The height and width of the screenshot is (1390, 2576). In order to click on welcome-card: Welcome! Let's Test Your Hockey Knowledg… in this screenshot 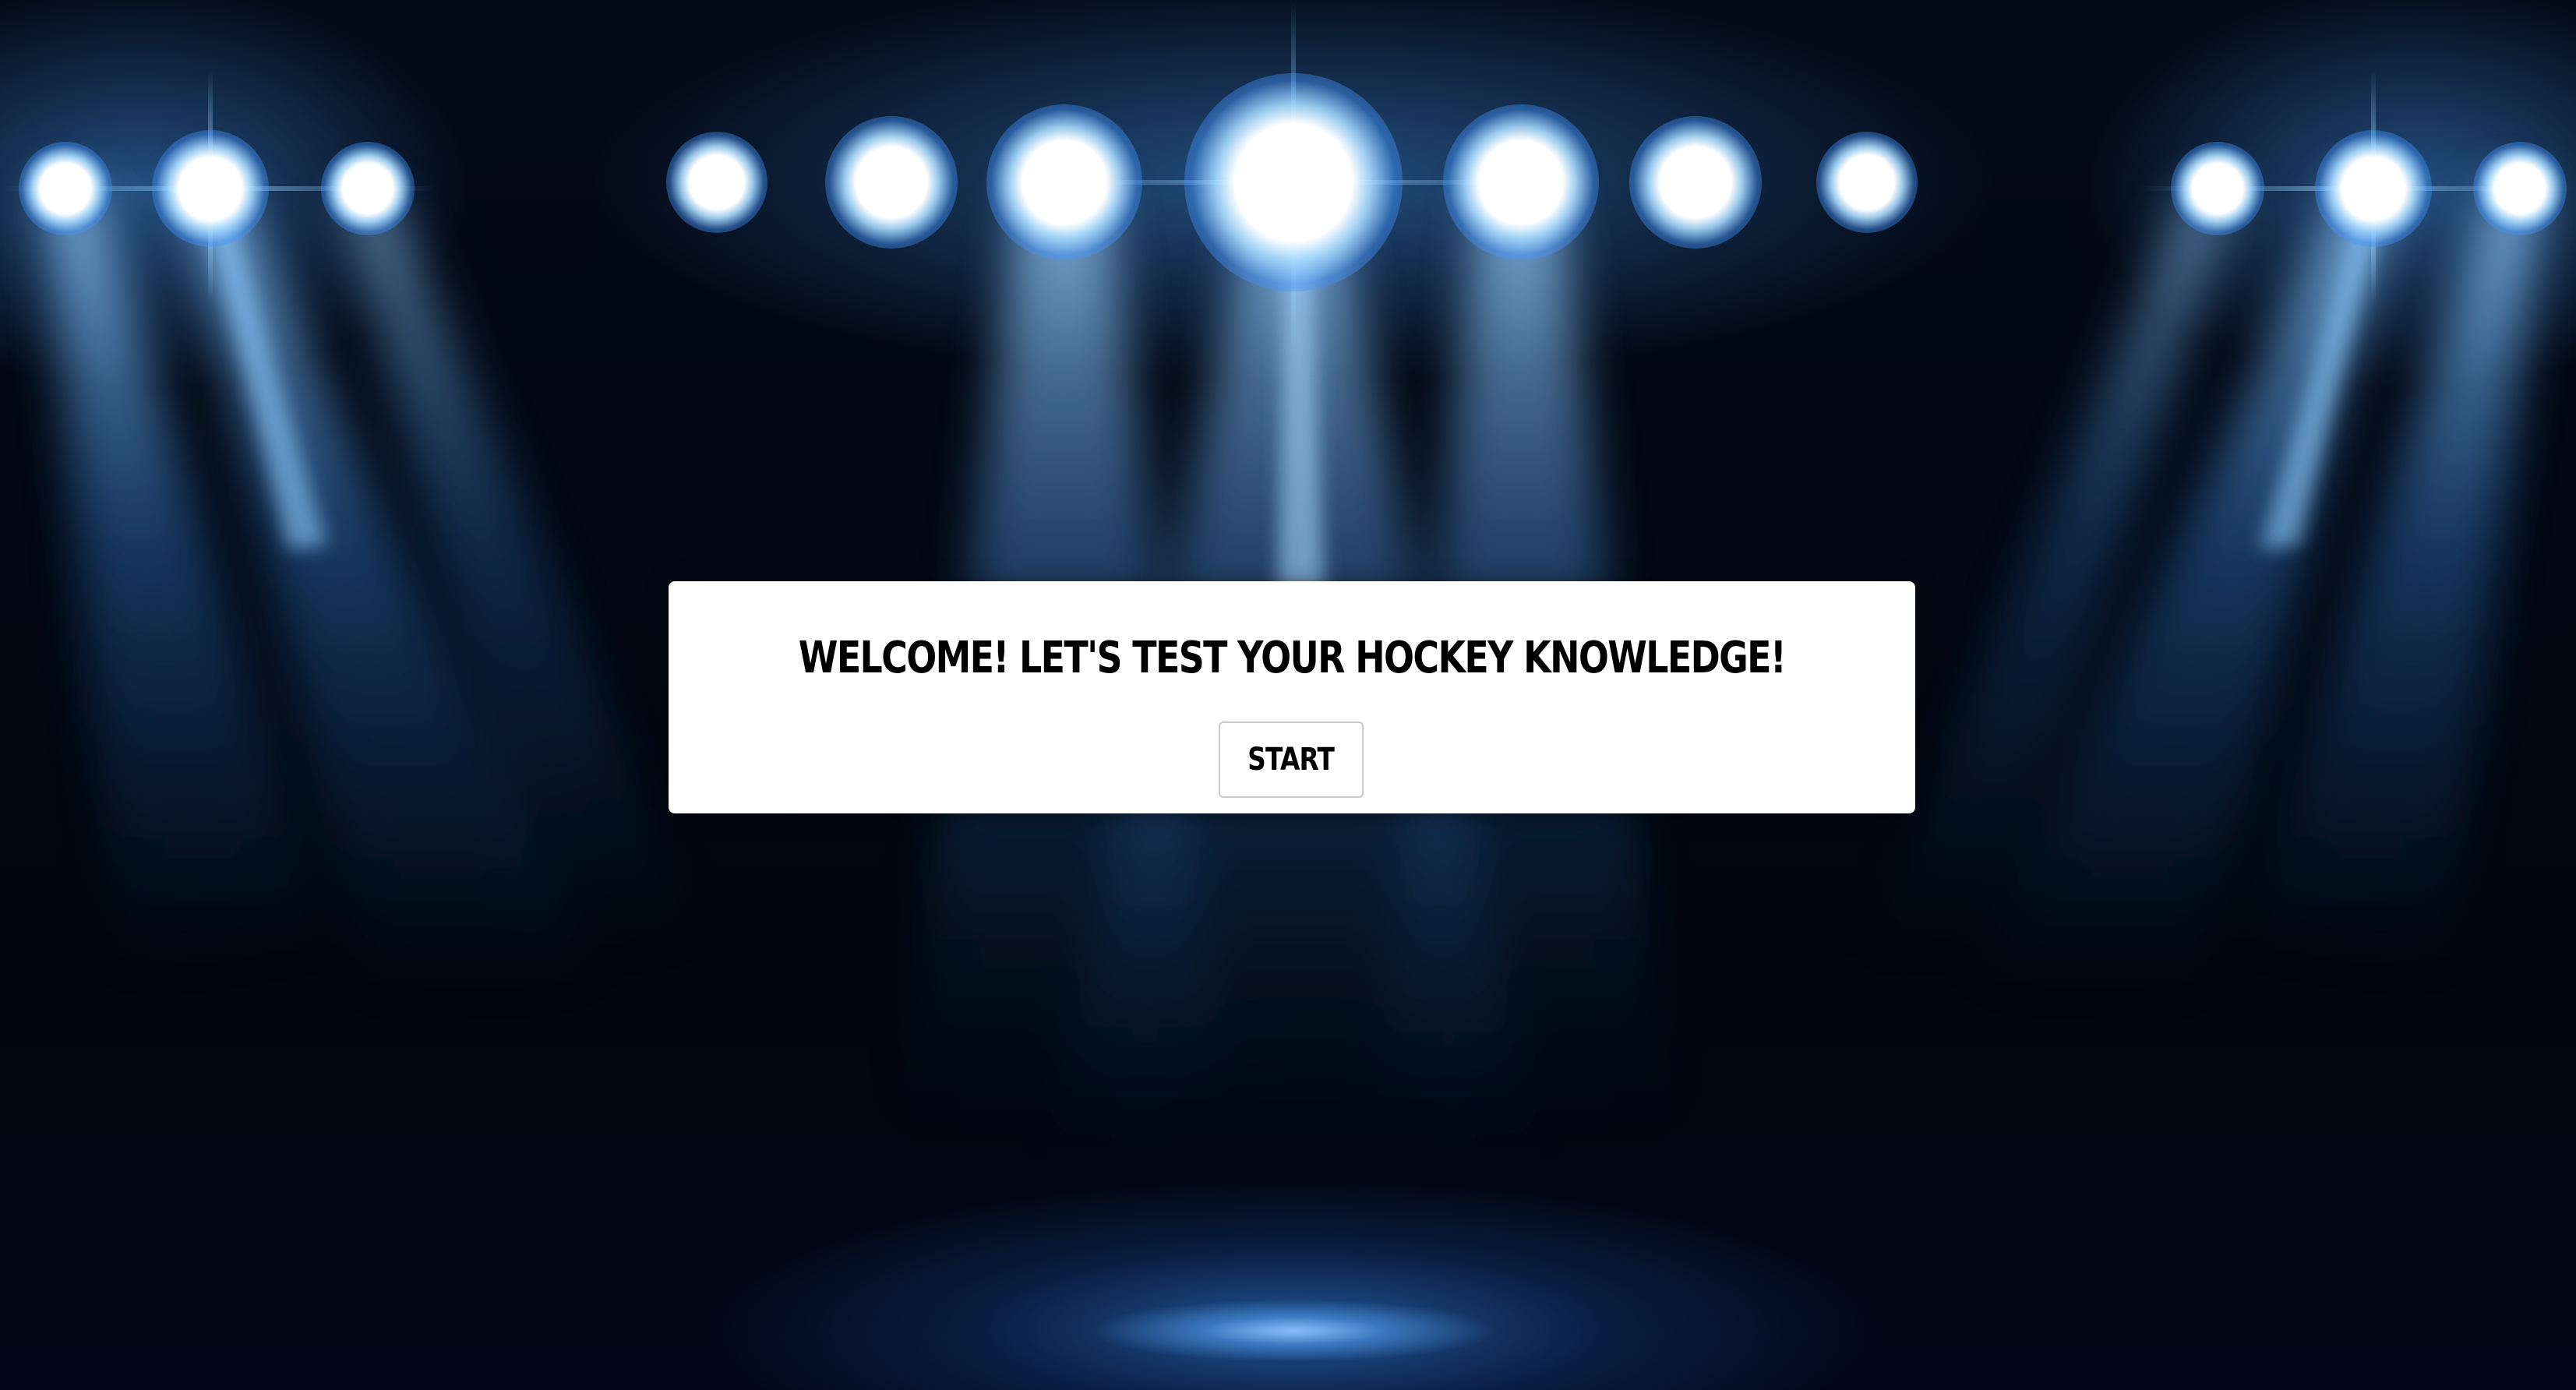, I will do `click(1292, 697)`.